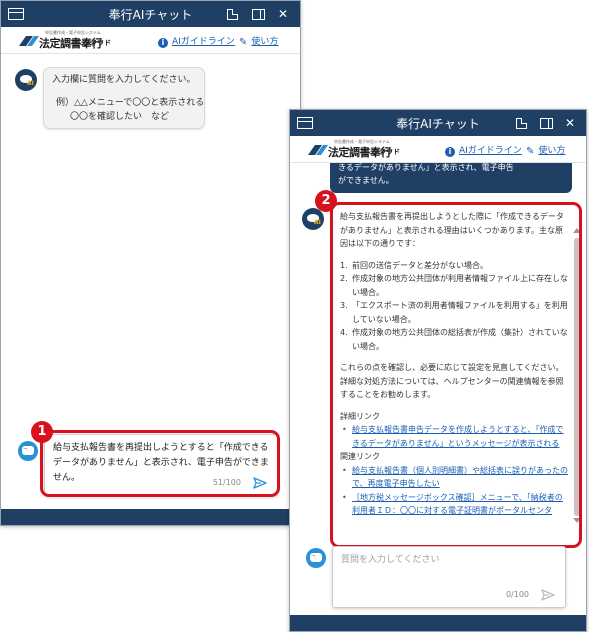 This screenshot has height=632, width=589. What do you see at coordinates (42, 432) in the screenshot?
I see `step-badge-1: 1` at bounding box center [42, 432].